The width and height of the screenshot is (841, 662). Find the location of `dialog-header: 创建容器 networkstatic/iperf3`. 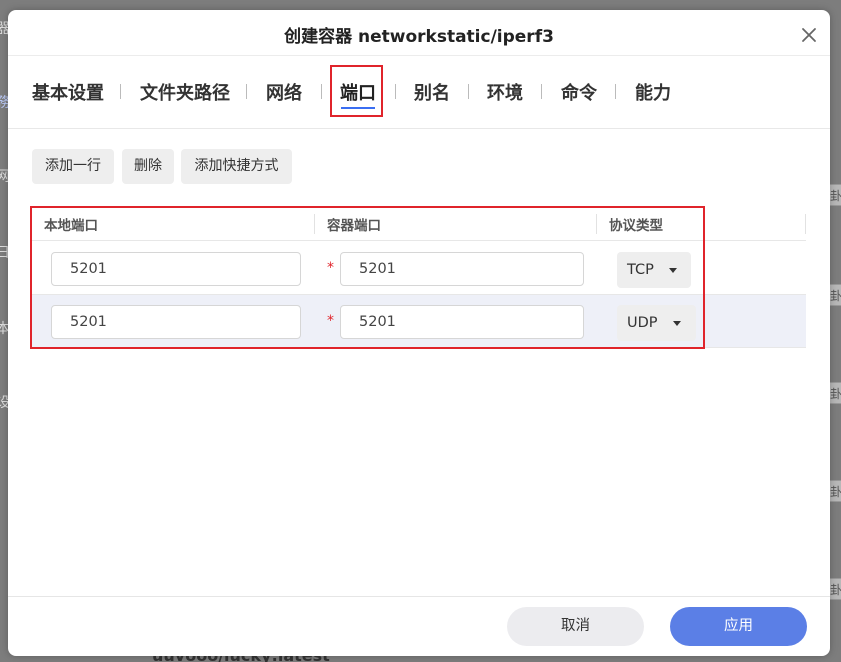

dialog-header: 创建容器 networkstatic/iperf3 is located at coordinates (419, 33).